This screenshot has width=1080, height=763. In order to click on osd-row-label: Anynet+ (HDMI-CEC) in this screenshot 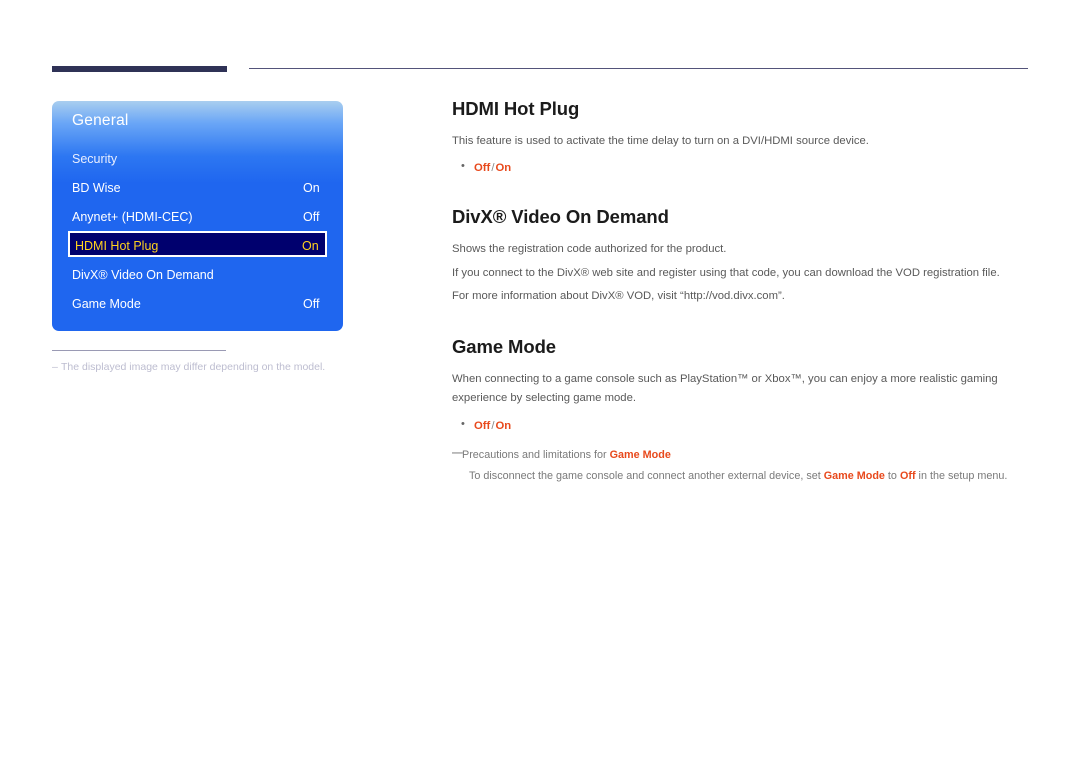, I will do `click(132, 217)`.